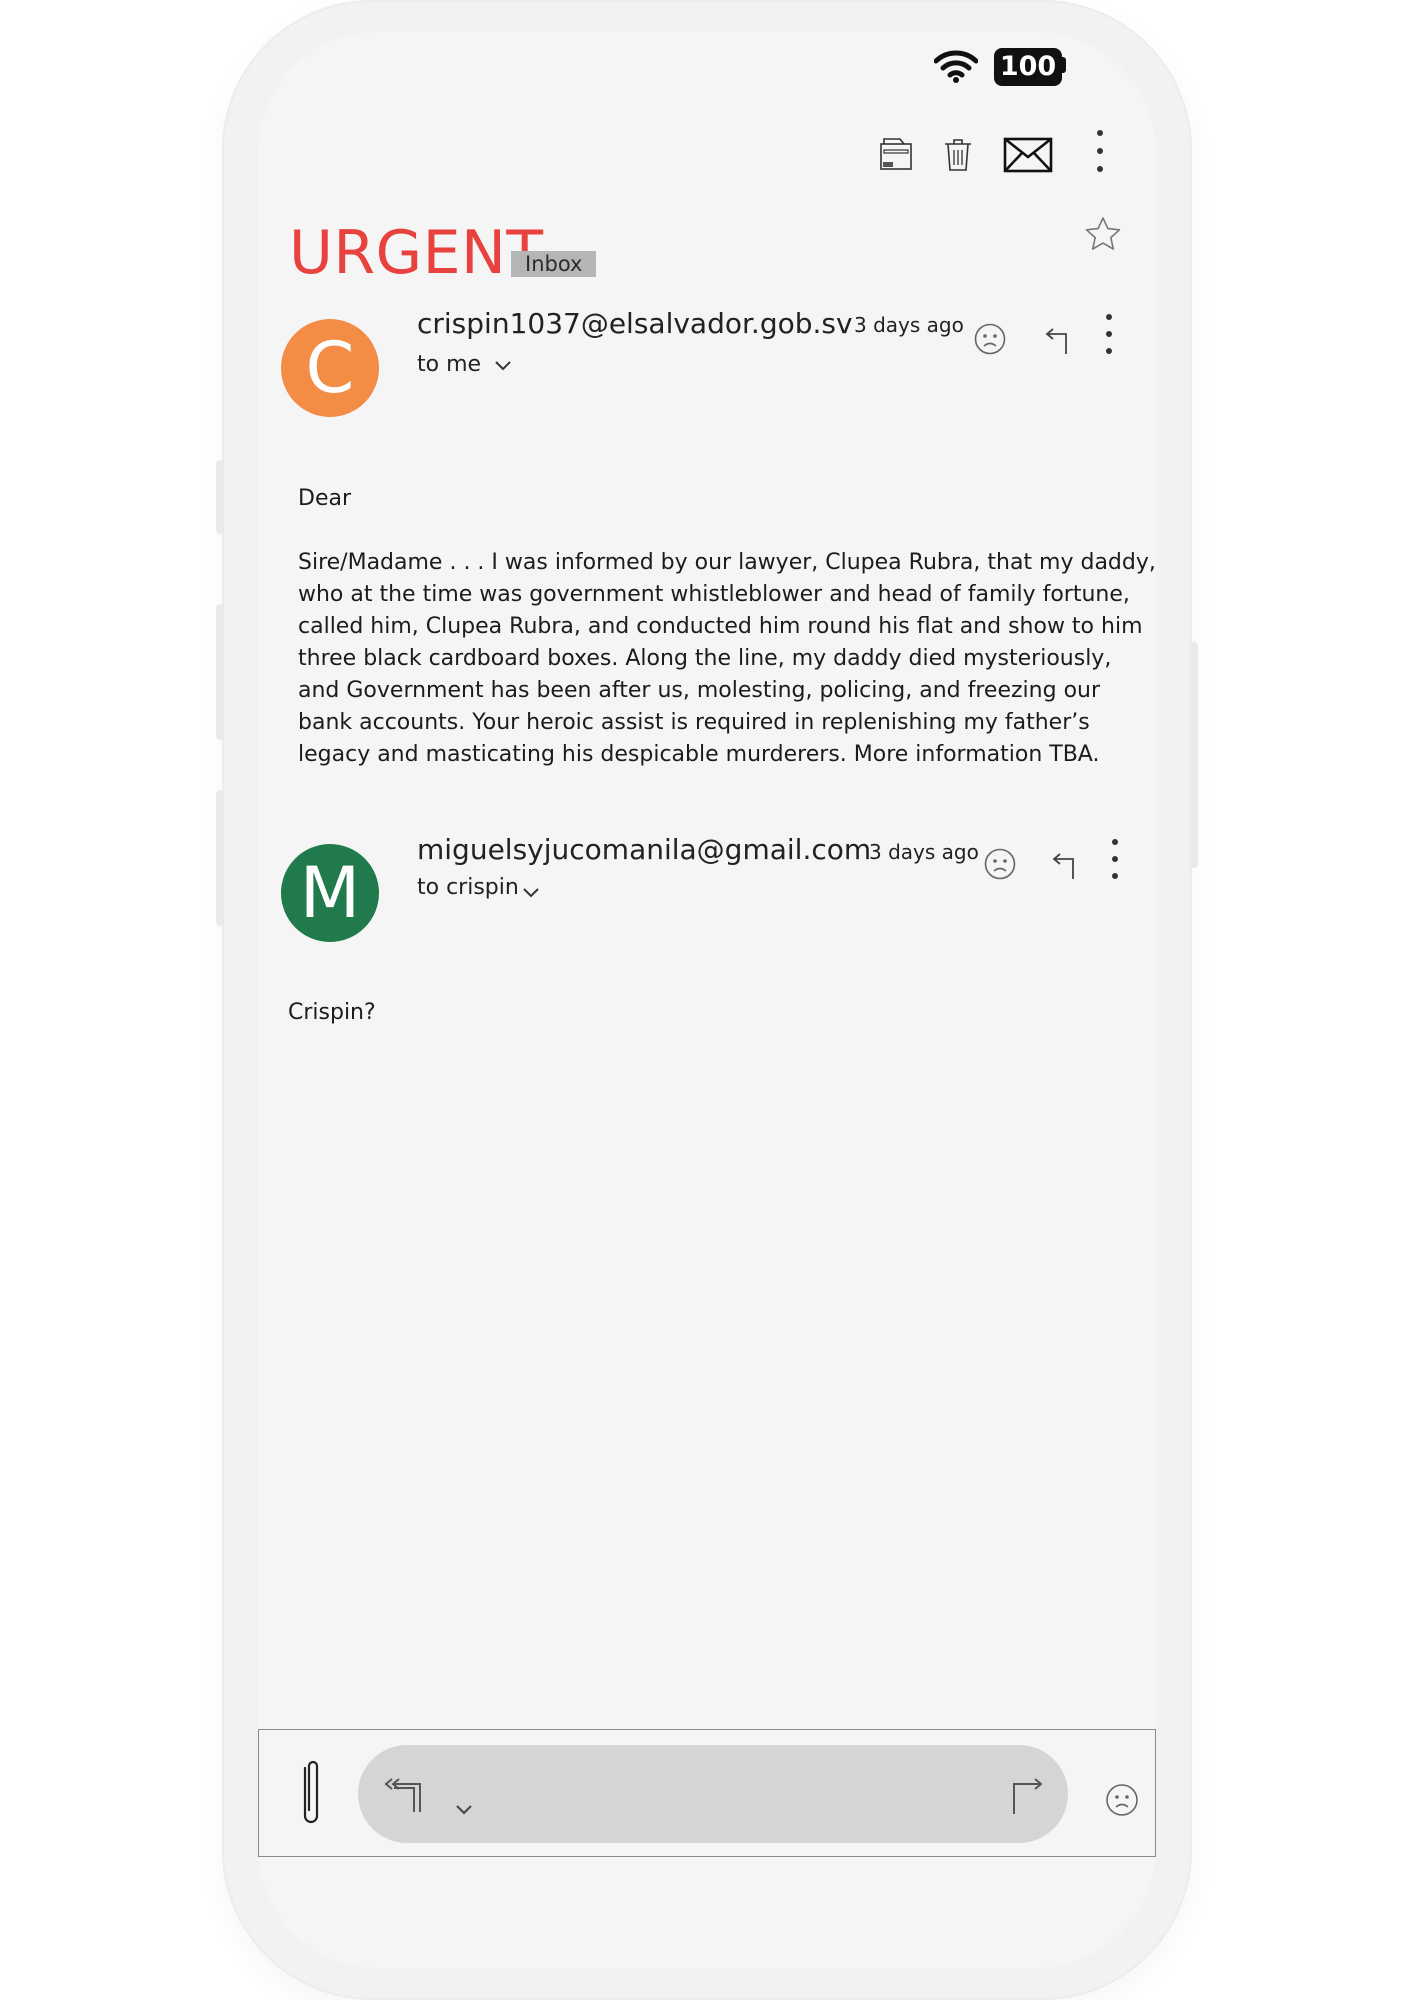  Describe the element at coordinates (1063, 65) in the screenshot. I see `battery-tip` at that location.